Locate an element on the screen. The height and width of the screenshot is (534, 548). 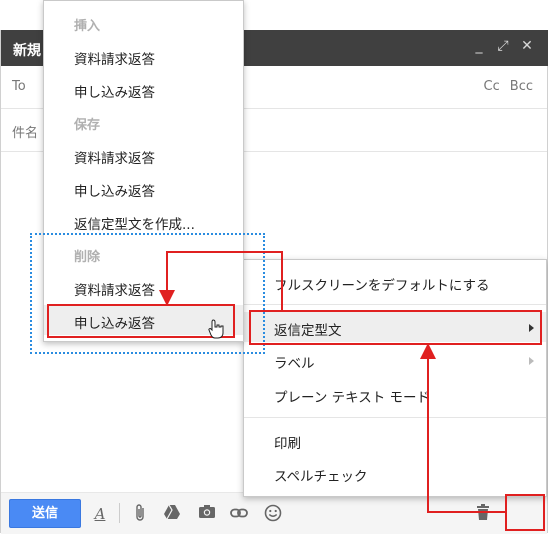
trash-icon is located at coordinates (483, 514).